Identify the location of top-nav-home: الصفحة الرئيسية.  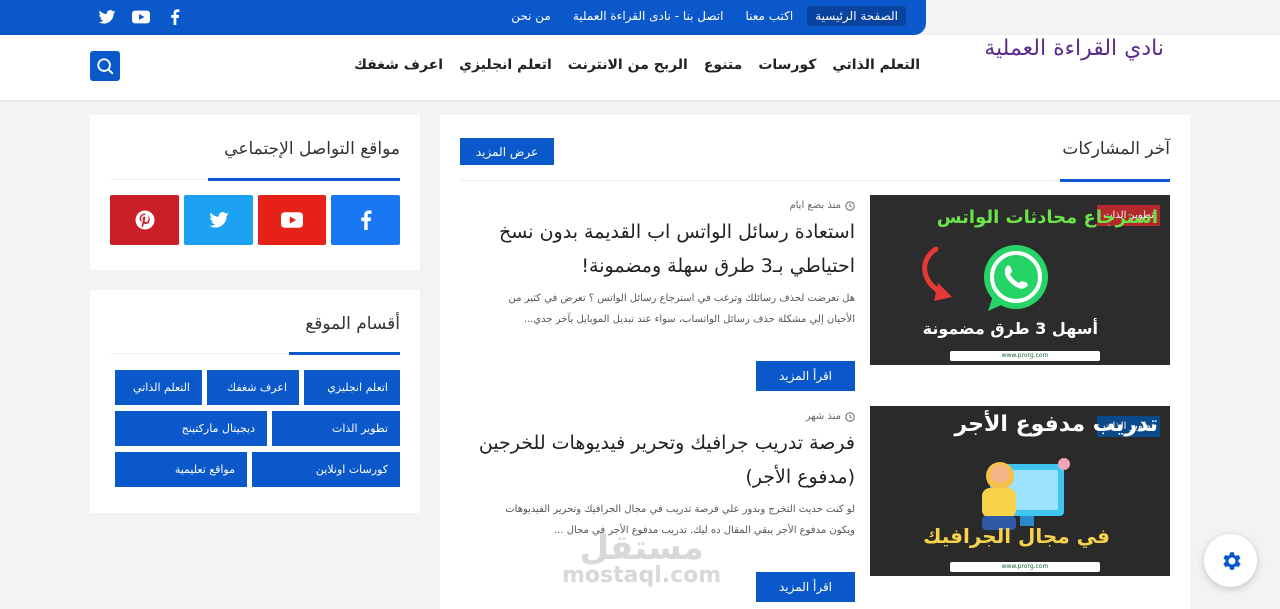
(856, 16).